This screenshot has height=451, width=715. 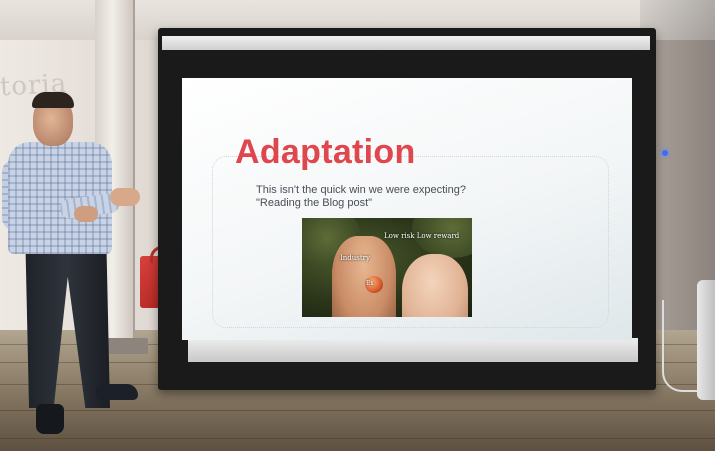 I want to click on presenter-right-shoe, so click(x=117, y=392).